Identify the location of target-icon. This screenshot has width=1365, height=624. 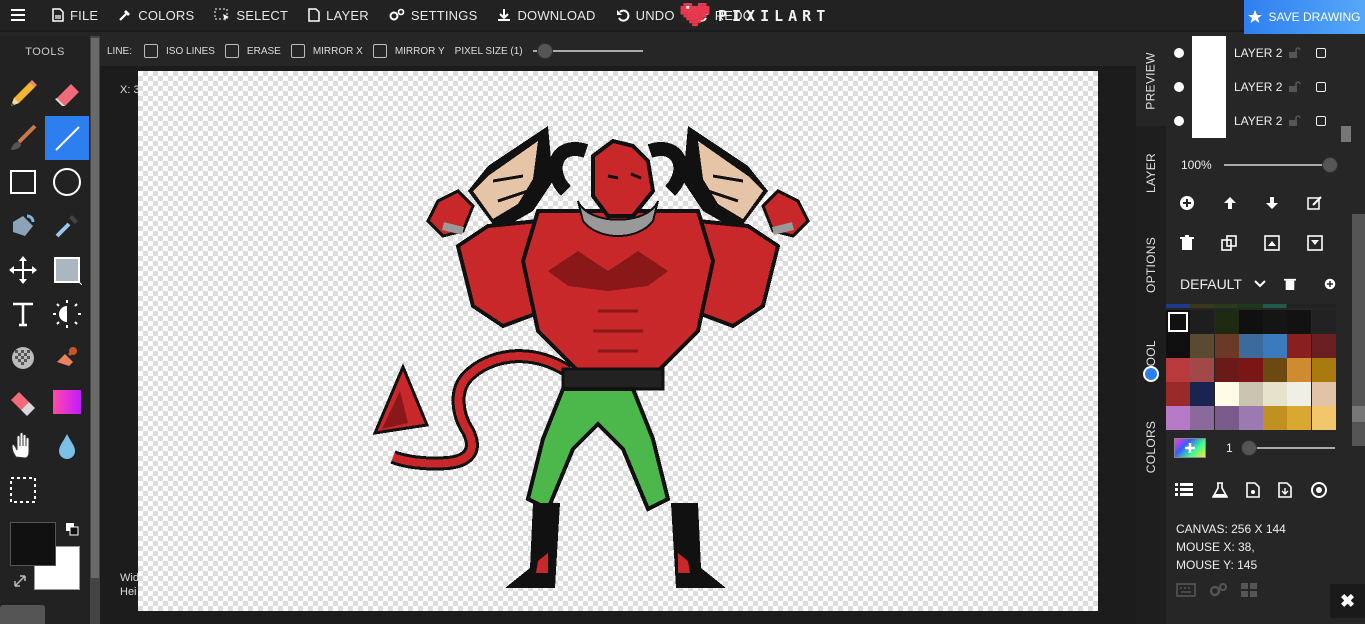
(1318, 490).